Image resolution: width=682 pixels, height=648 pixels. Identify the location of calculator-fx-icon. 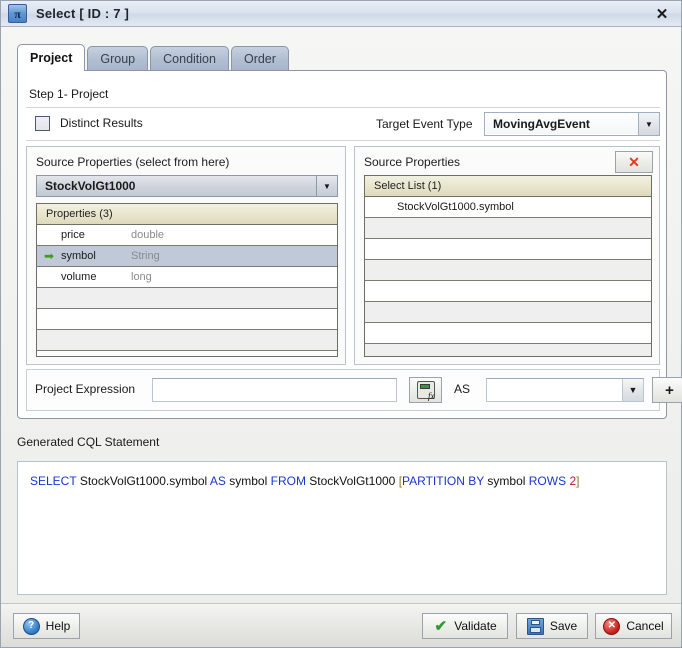
(425, 391).